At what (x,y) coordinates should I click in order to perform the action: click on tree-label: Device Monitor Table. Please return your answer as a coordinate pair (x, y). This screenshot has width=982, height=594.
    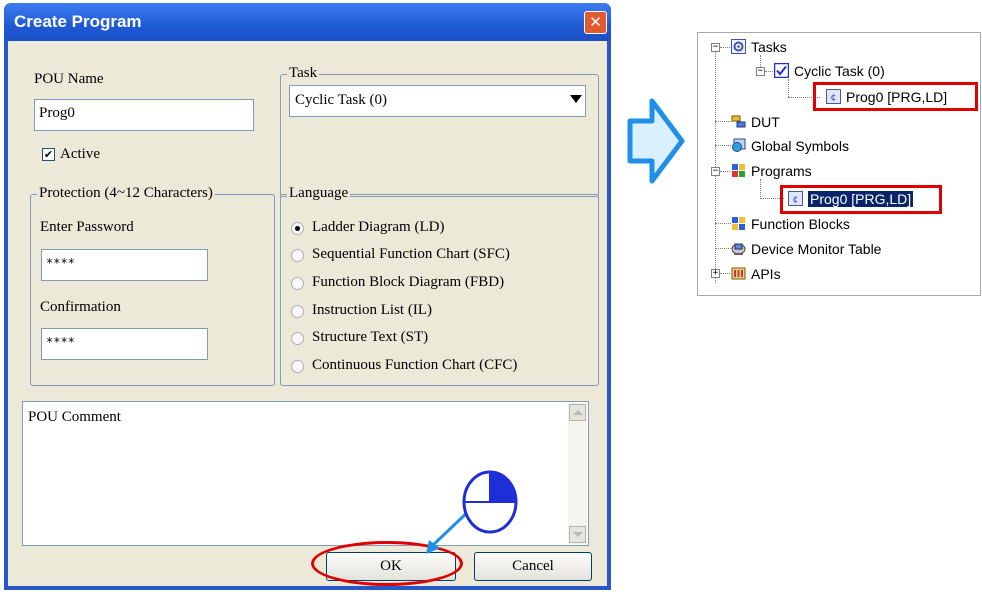
    Looking at the image, I should click on (816, 249).